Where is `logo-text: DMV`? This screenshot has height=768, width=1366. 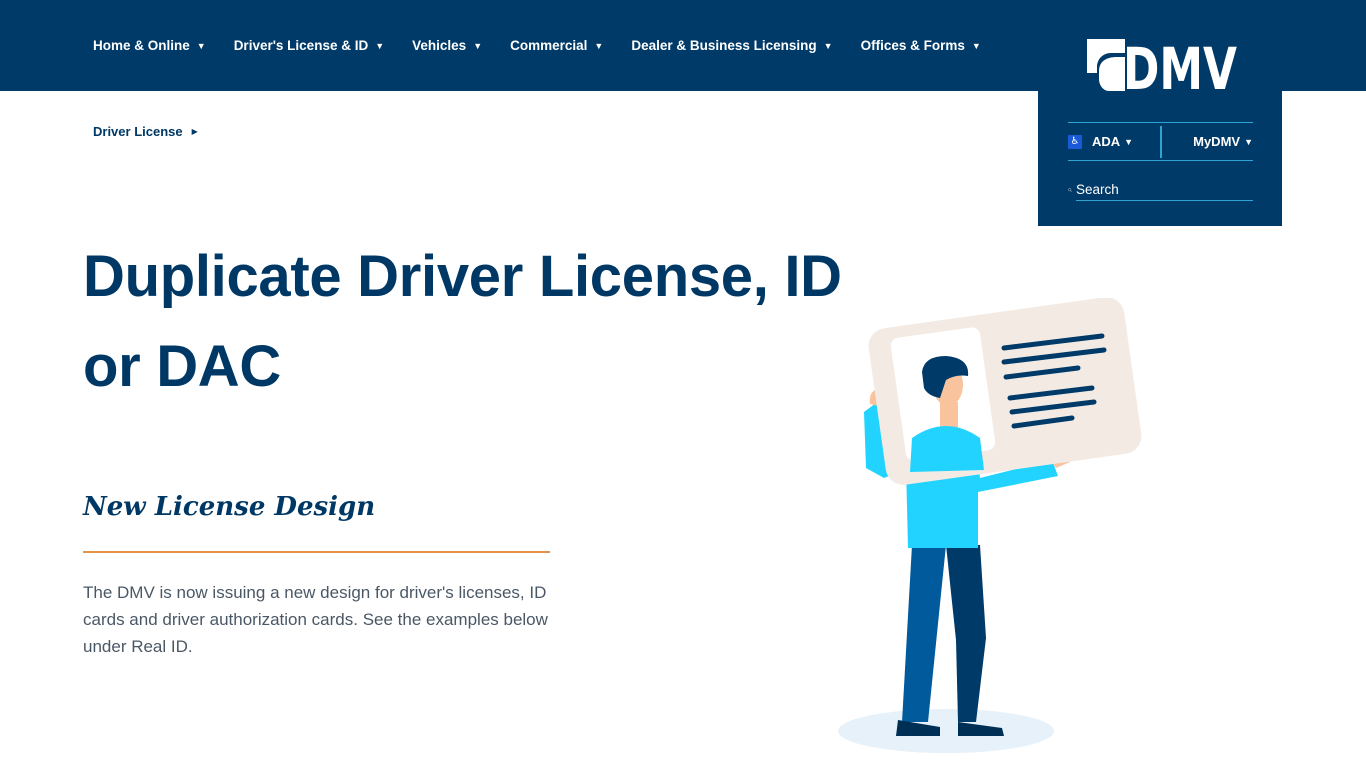 logo-text: DMV is located at coordinates (1180, 65).